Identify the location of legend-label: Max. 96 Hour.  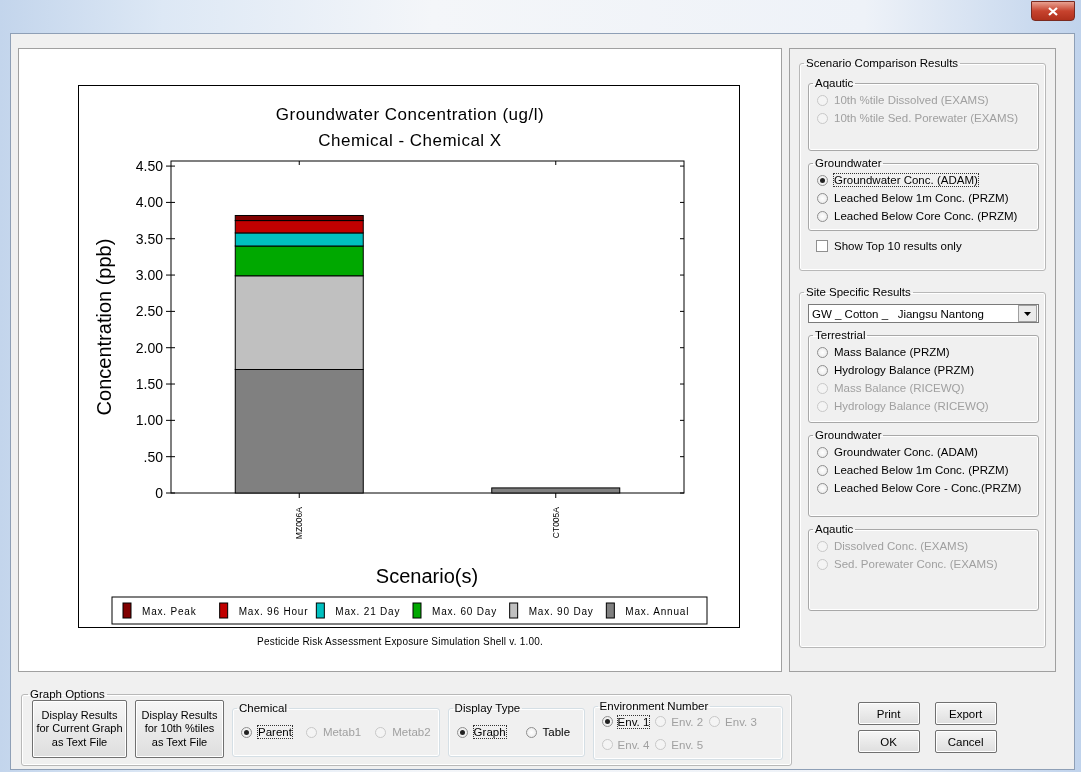
(273, 611).